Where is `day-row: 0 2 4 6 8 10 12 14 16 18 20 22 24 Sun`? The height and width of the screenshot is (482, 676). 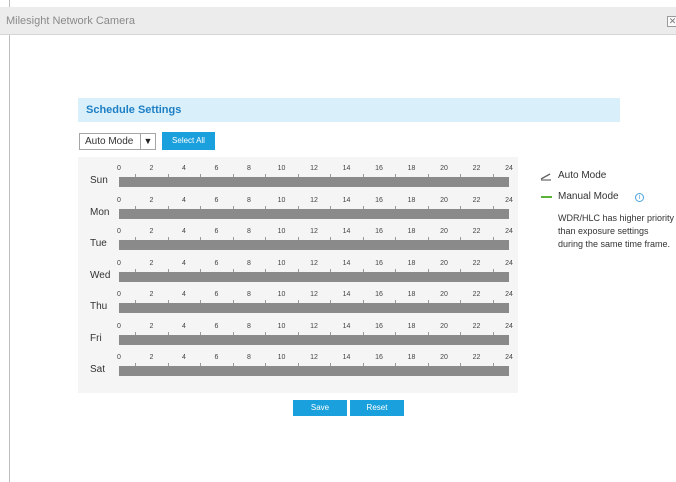 day-row: 0 2 4 6 8 10 12 14 16 18 20 22 24 Sun is located at coordinates (298, 181).